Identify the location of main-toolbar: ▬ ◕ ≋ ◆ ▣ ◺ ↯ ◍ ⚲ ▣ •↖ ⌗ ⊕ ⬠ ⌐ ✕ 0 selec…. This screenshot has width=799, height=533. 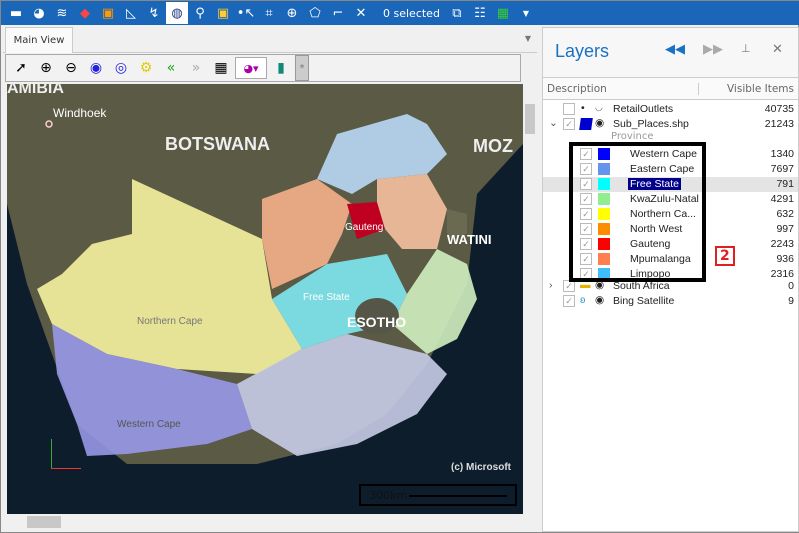
(400, 13).